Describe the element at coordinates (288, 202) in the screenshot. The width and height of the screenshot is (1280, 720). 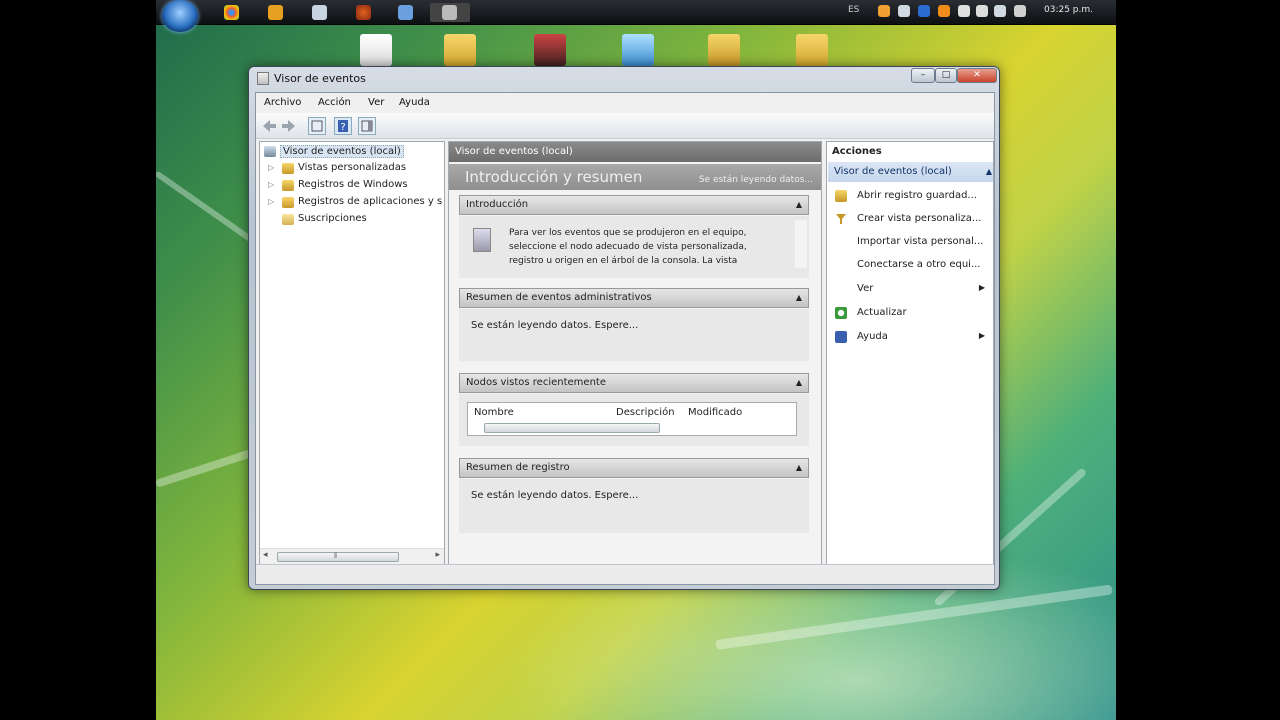
I see `folder-log-icon` at that location.